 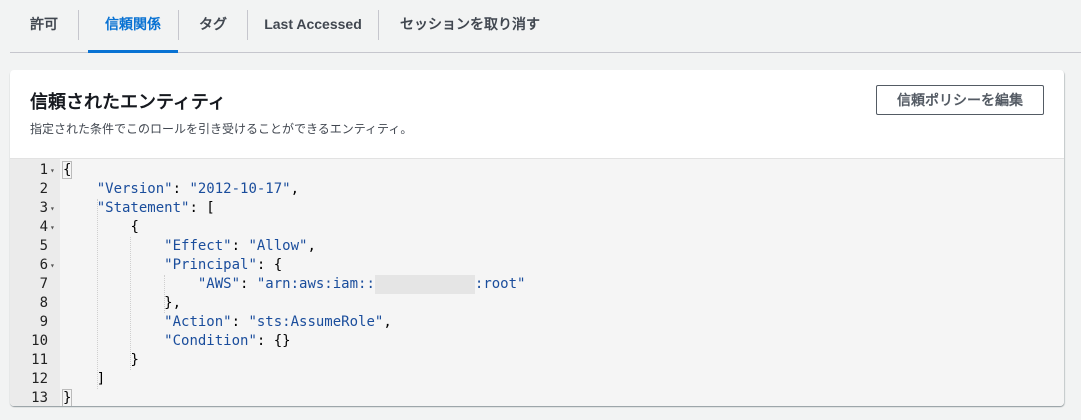 What do you see at coordinates (43, 265) in the screenshot?
I see `line-number: 6` at bounding box center [43, 265].